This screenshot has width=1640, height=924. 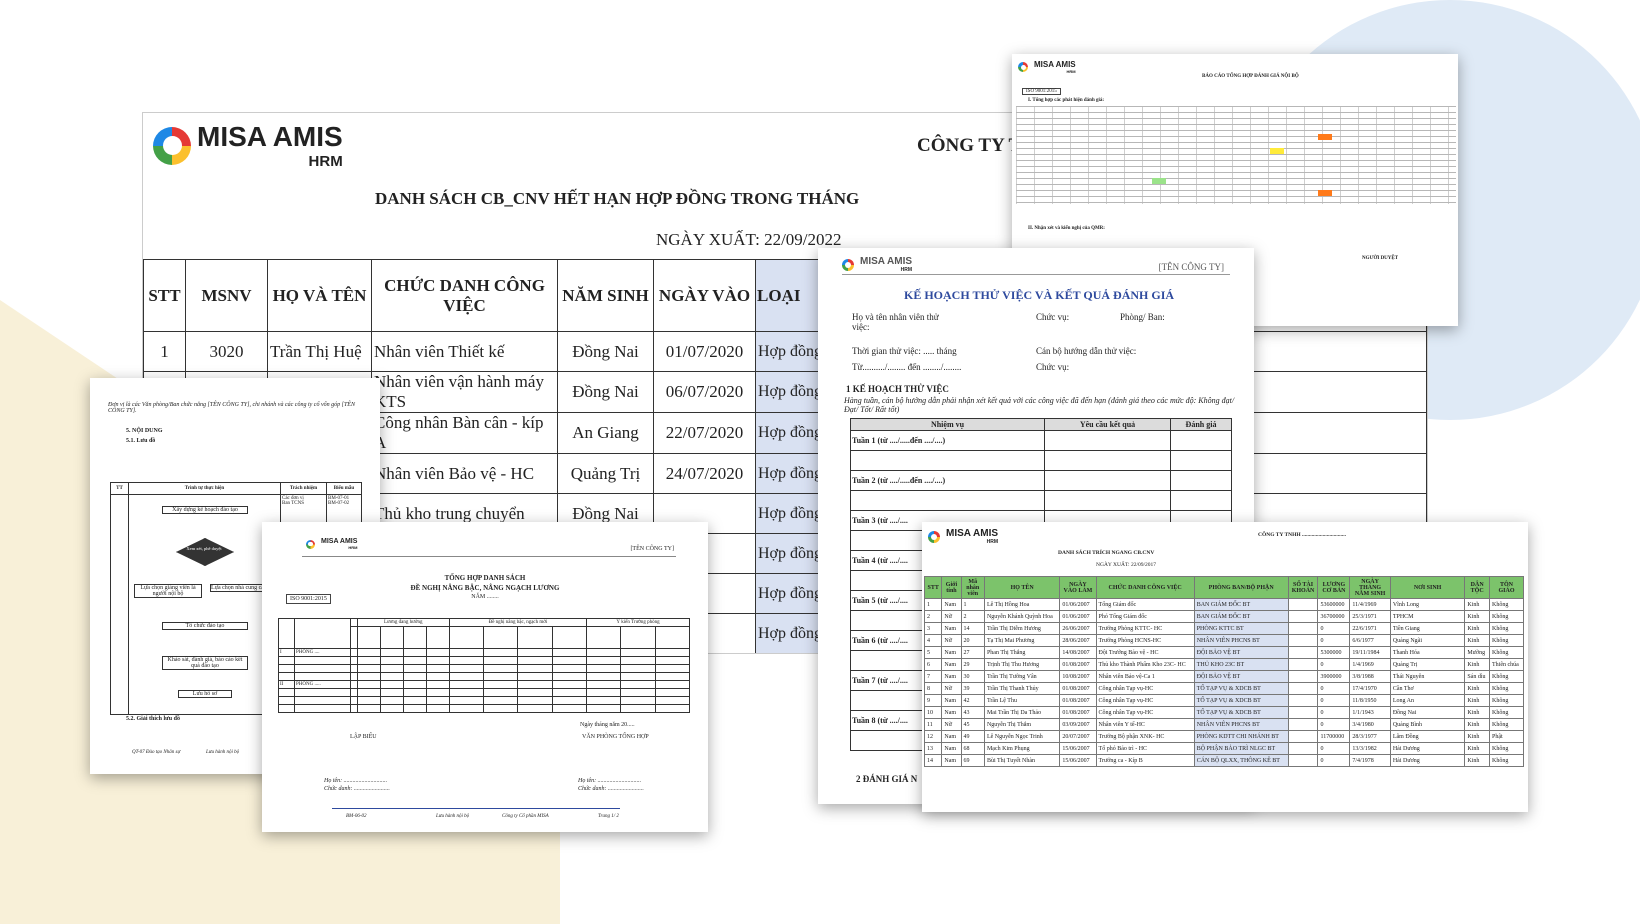 I want to click on flow-box-2a: Lựa chọn giảng viên là người nội bộ, so click(x=168, y=591).